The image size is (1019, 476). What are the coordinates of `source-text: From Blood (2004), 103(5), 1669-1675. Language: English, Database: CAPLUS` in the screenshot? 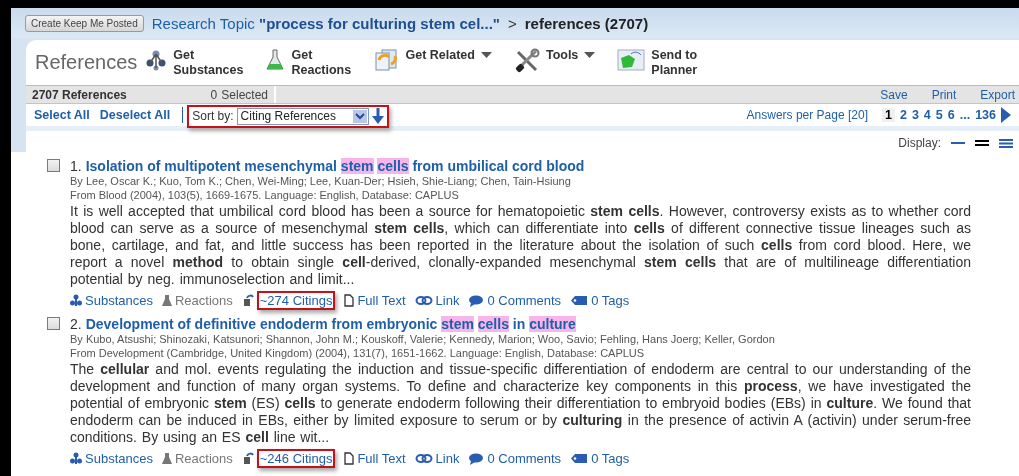 It's located at (265, 195).